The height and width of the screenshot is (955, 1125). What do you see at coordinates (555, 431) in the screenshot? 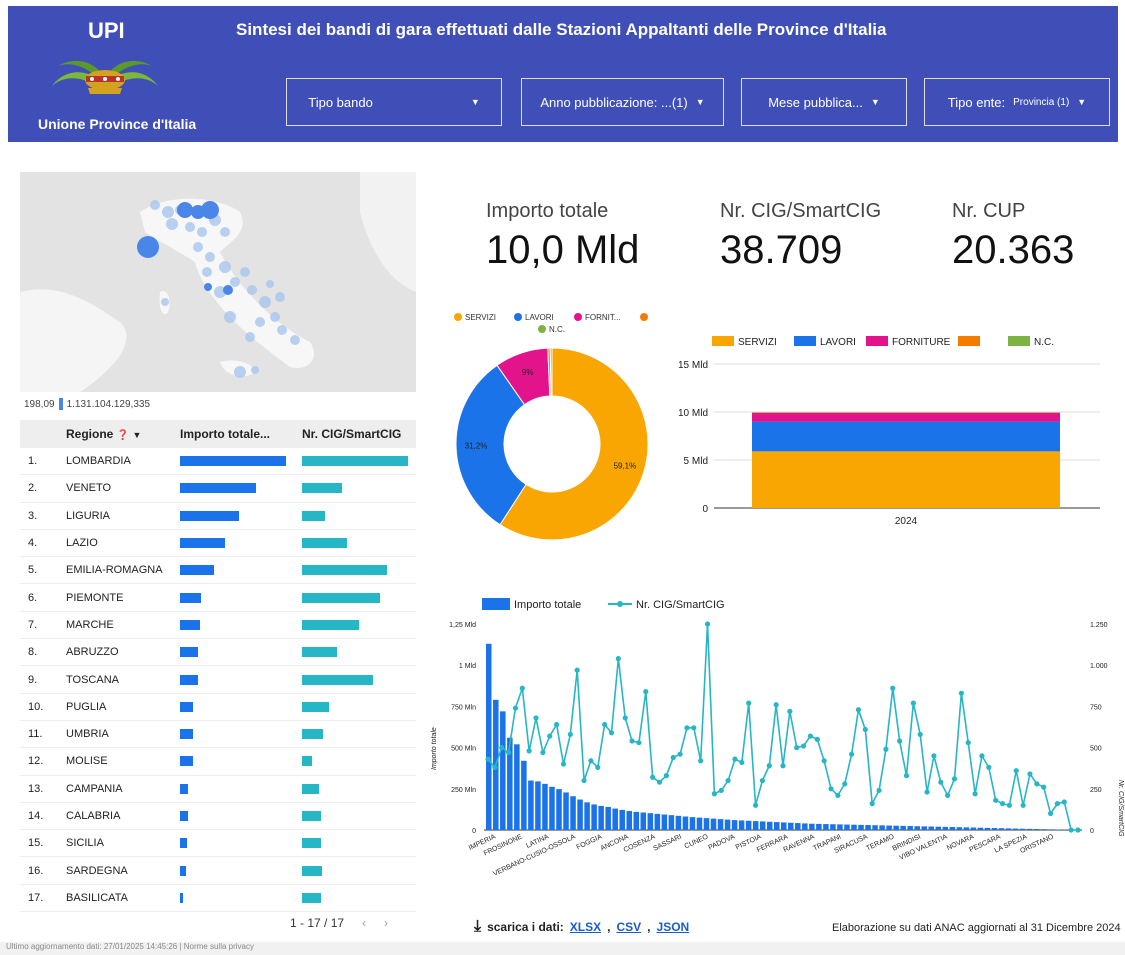
I see `donut-chart: SERVIZI LAVORI FORNIT... N.C. 59,1% 31,2% 9%` at bounding box center [555, 431].